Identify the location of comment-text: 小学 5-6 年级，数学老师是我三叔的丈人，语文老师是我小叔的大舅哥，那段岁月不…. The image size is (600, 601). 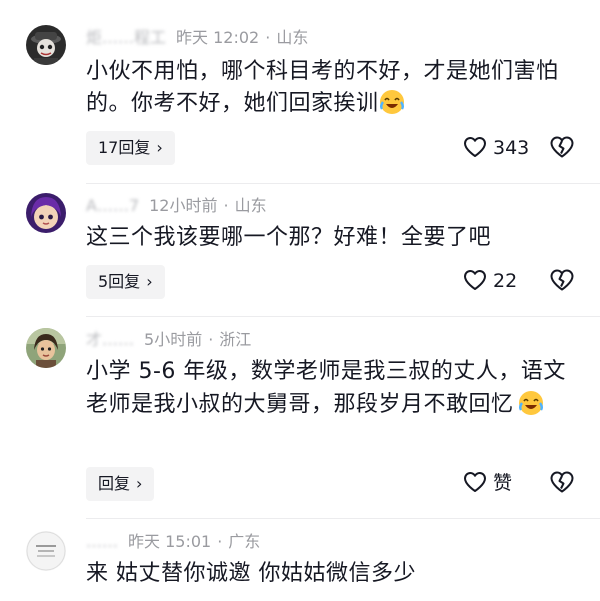
(331, 388).